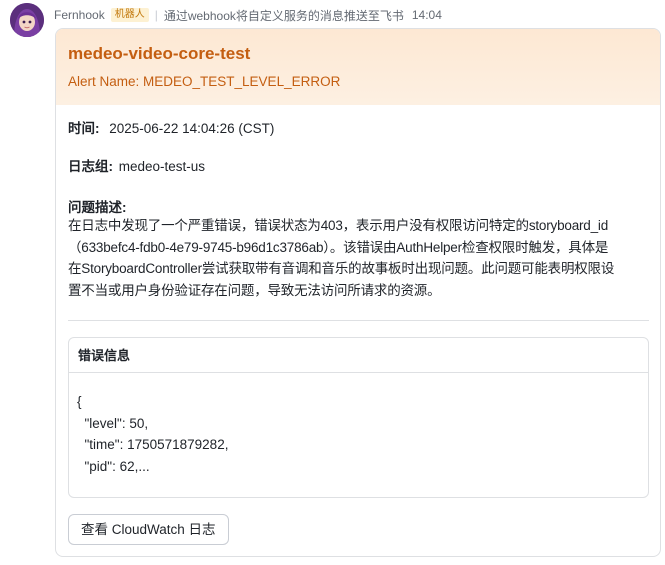  Describe the element at coordinates (192, 128) in the screenshot. I see `time-value: 2025-06-22 14:04:26 (CST)` at that location.